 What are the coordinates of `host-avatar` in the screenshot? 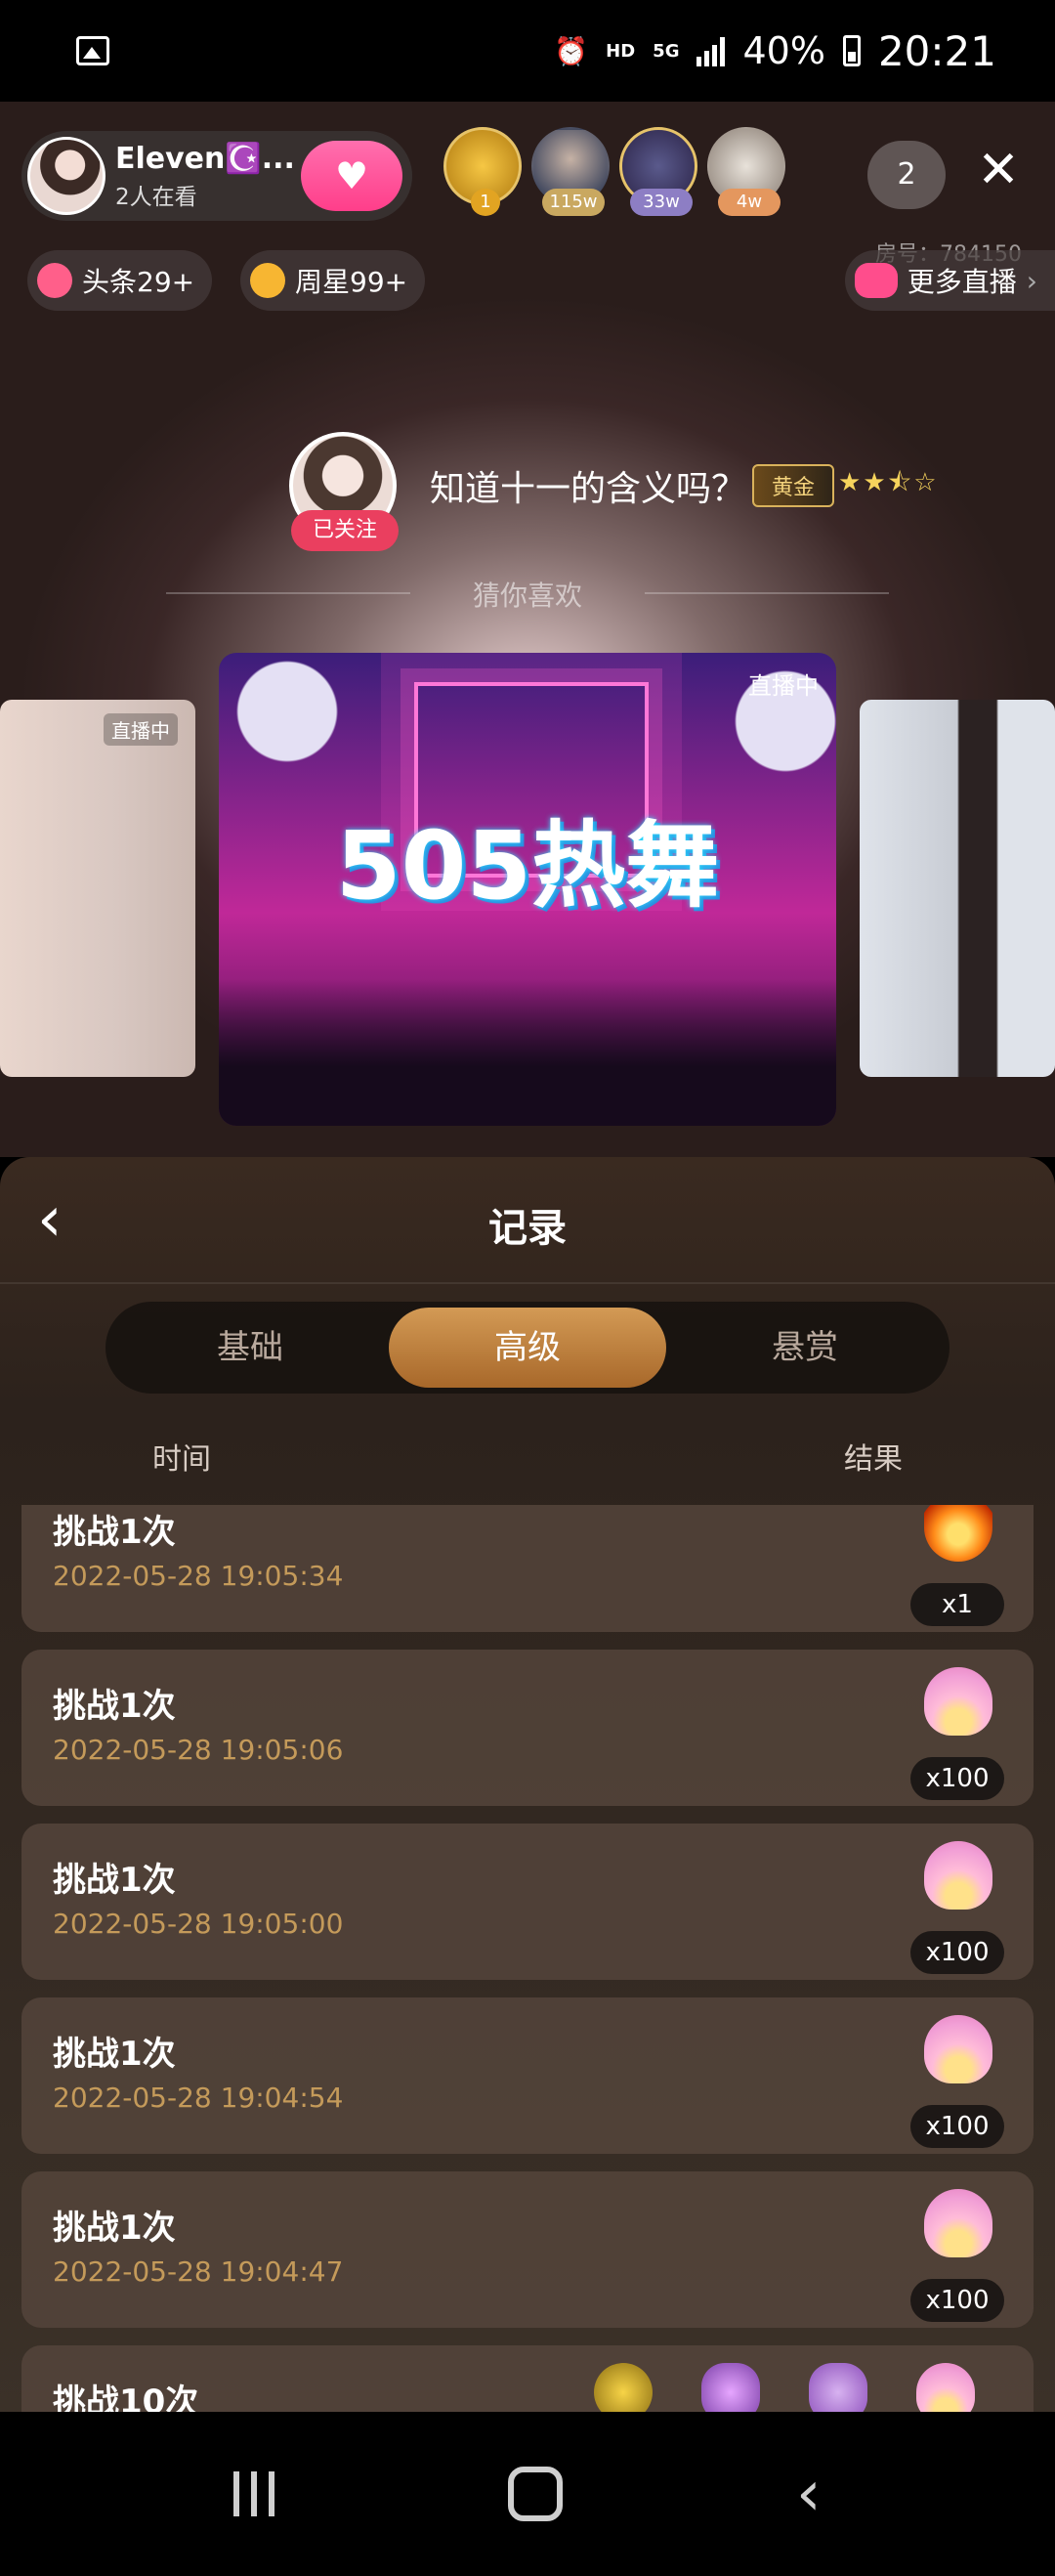 It's located at (66, 176).